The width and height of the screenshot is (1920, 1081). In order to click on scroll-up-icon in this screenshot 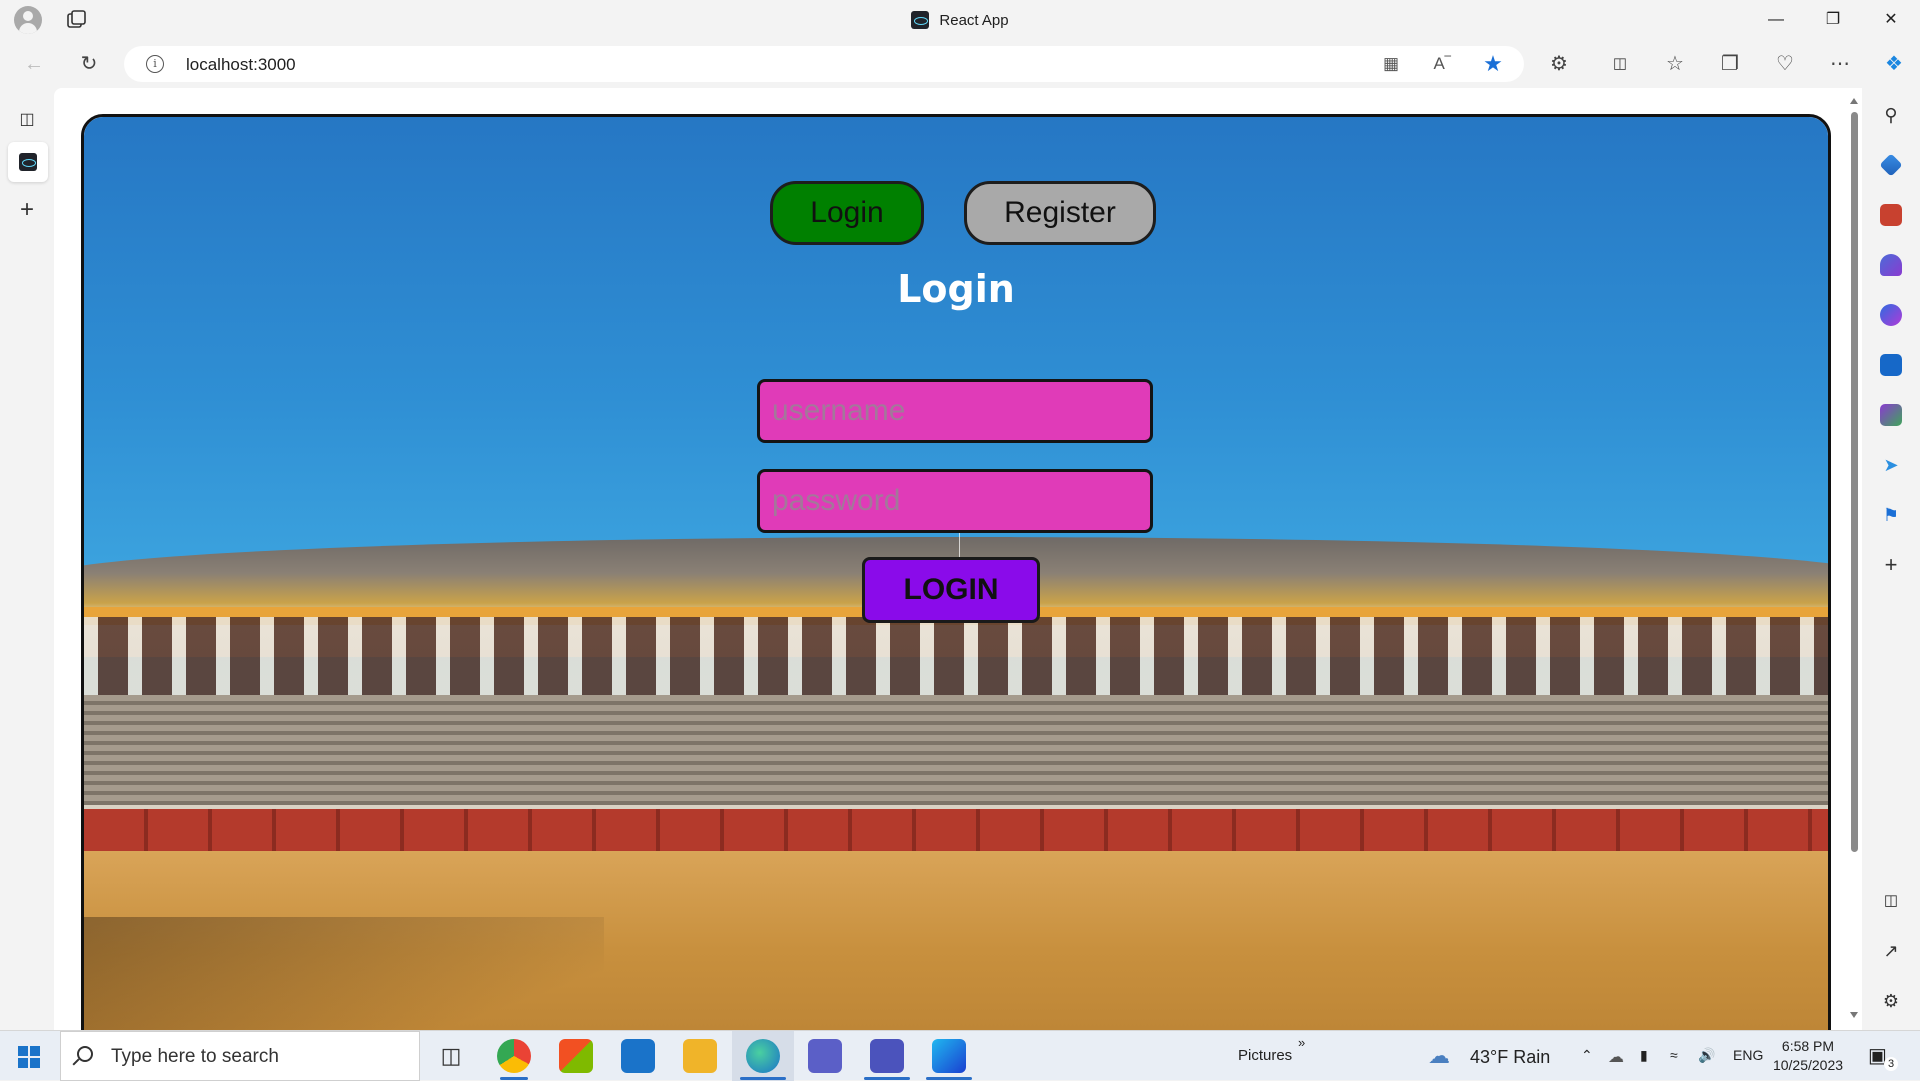, I will do `click(1854, 101)`.